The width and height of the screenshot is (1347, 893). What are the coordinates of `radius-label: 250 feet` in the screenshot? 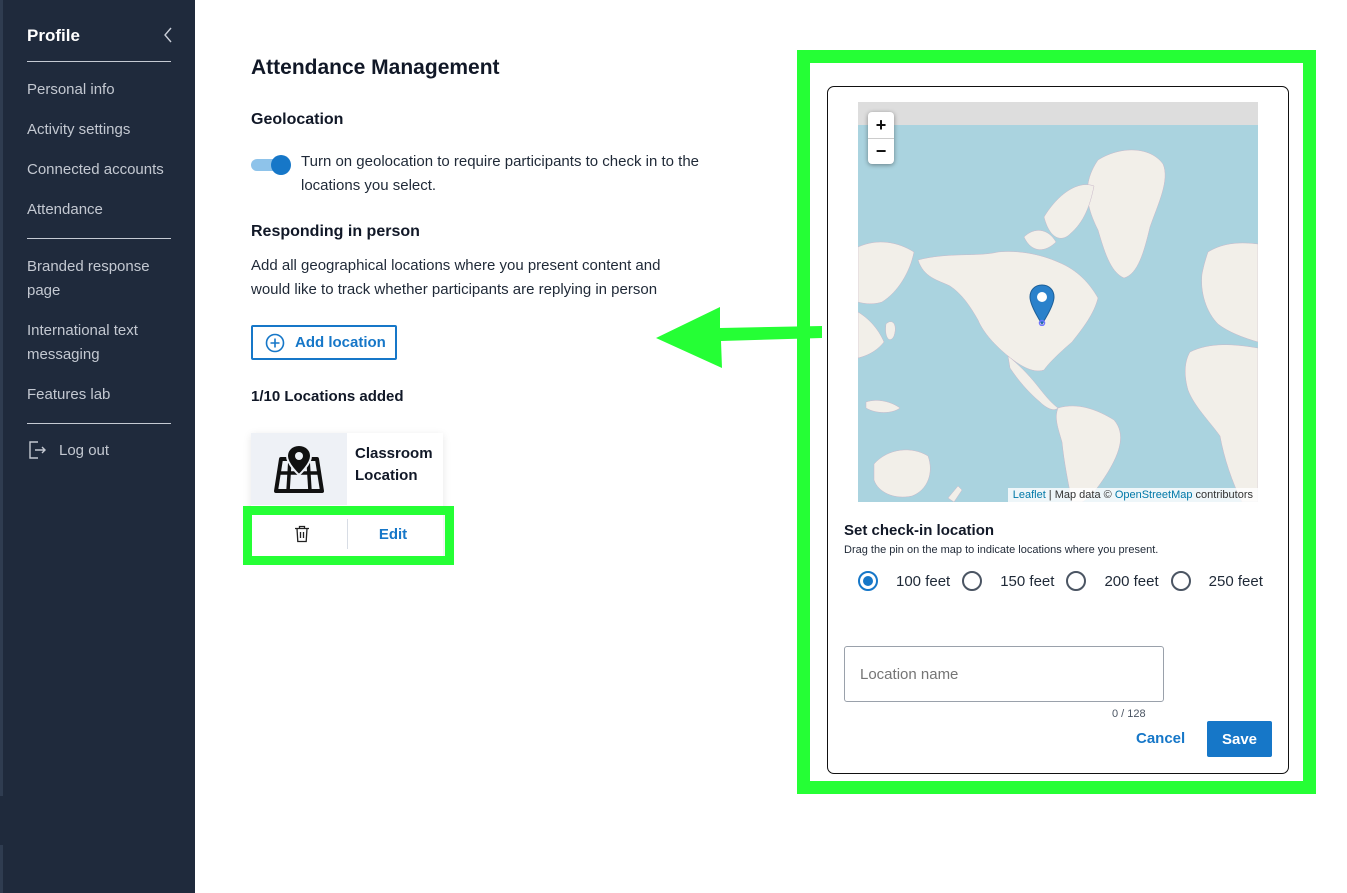 It's located at (1235, 581).